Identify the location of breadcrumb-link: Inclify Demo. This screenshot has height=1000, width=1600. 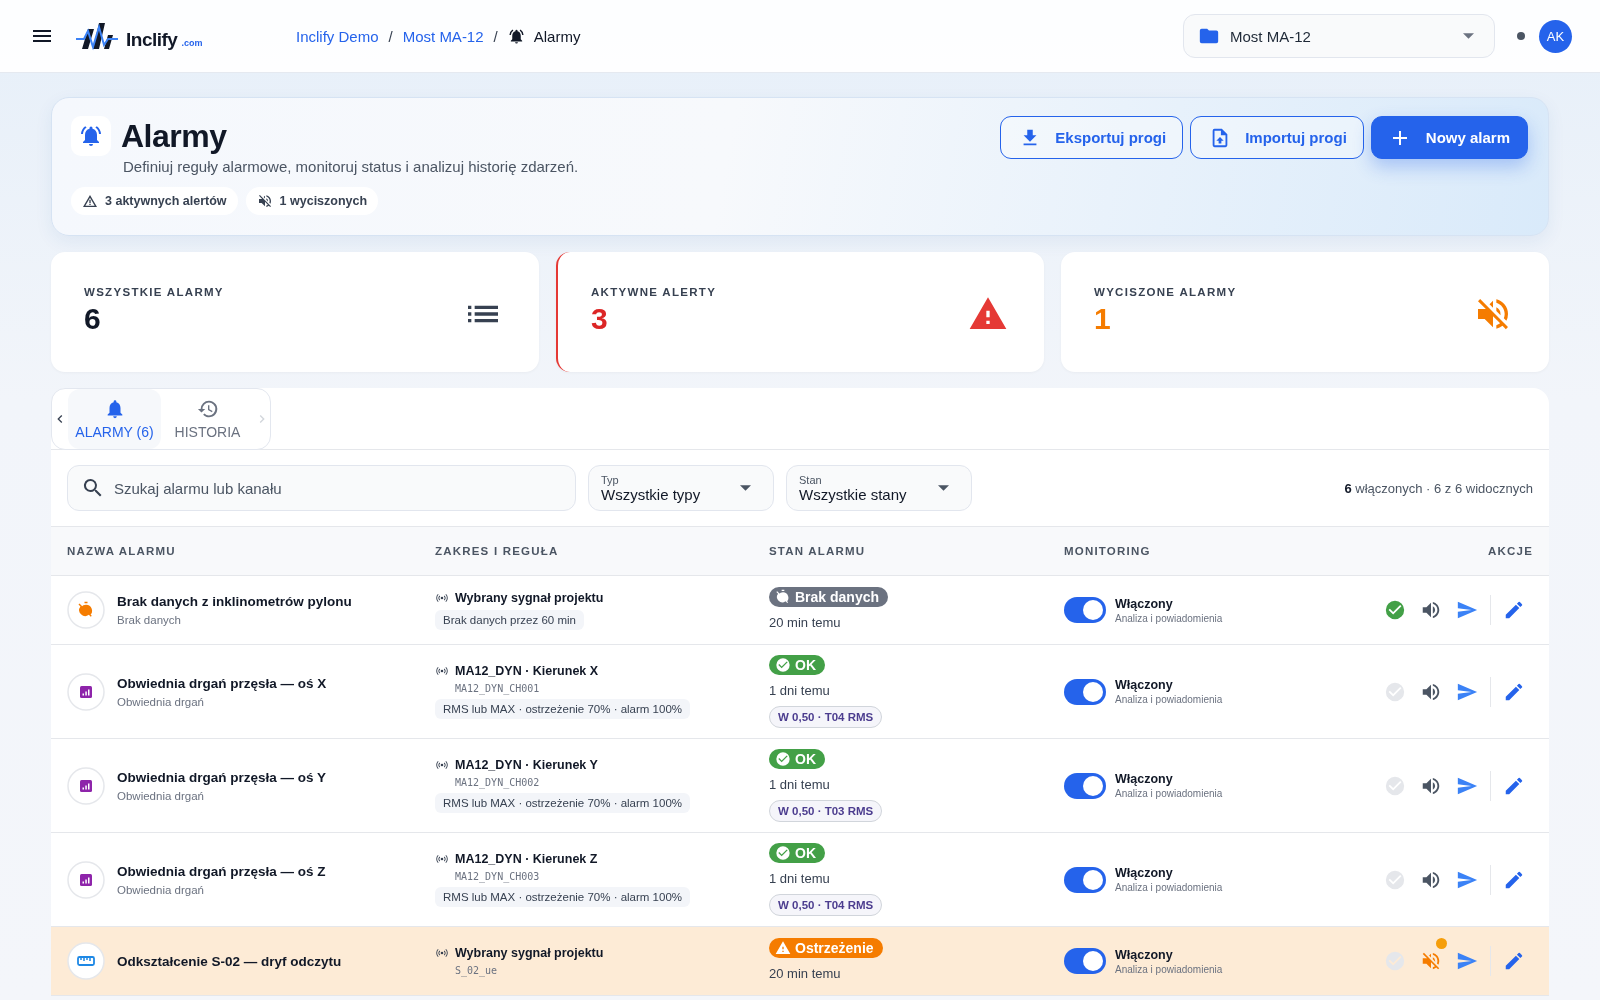
(337, 36).